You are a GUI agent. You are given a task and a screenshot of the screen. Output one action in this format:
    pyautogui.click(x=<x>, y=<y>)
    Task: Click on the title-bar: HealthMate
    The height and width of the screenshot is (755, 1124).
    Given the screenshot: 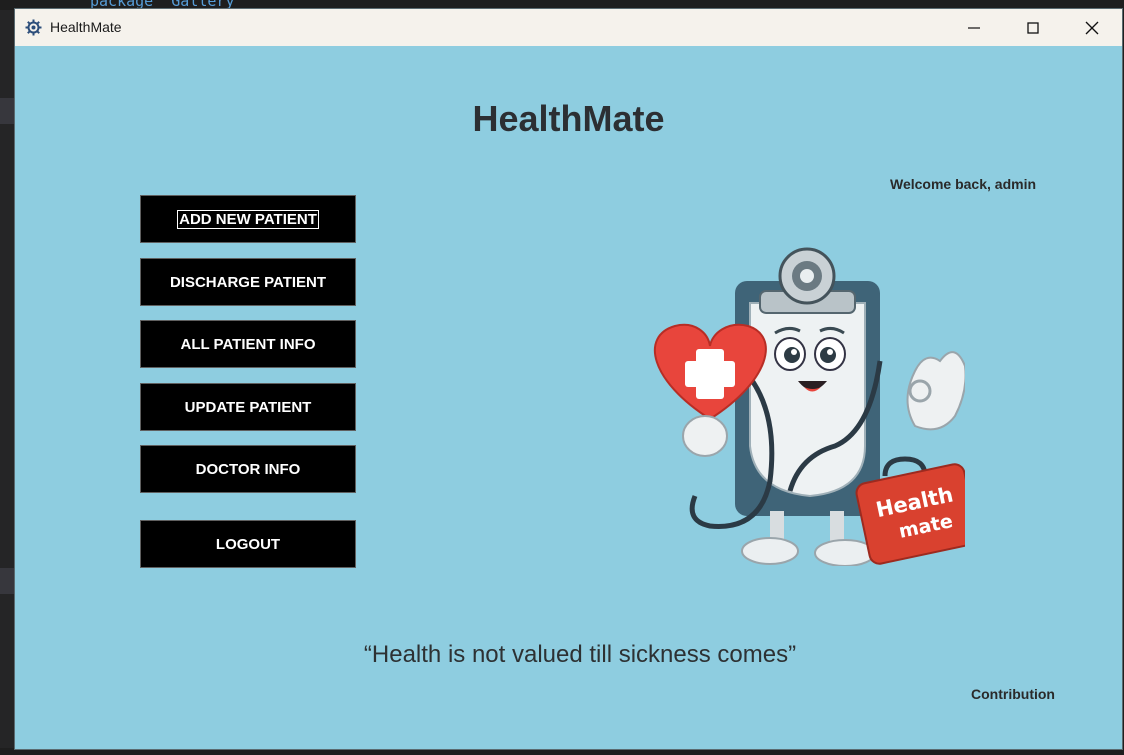 What is the action you would take?
    pyautogui.click(x=568, y=27)
    